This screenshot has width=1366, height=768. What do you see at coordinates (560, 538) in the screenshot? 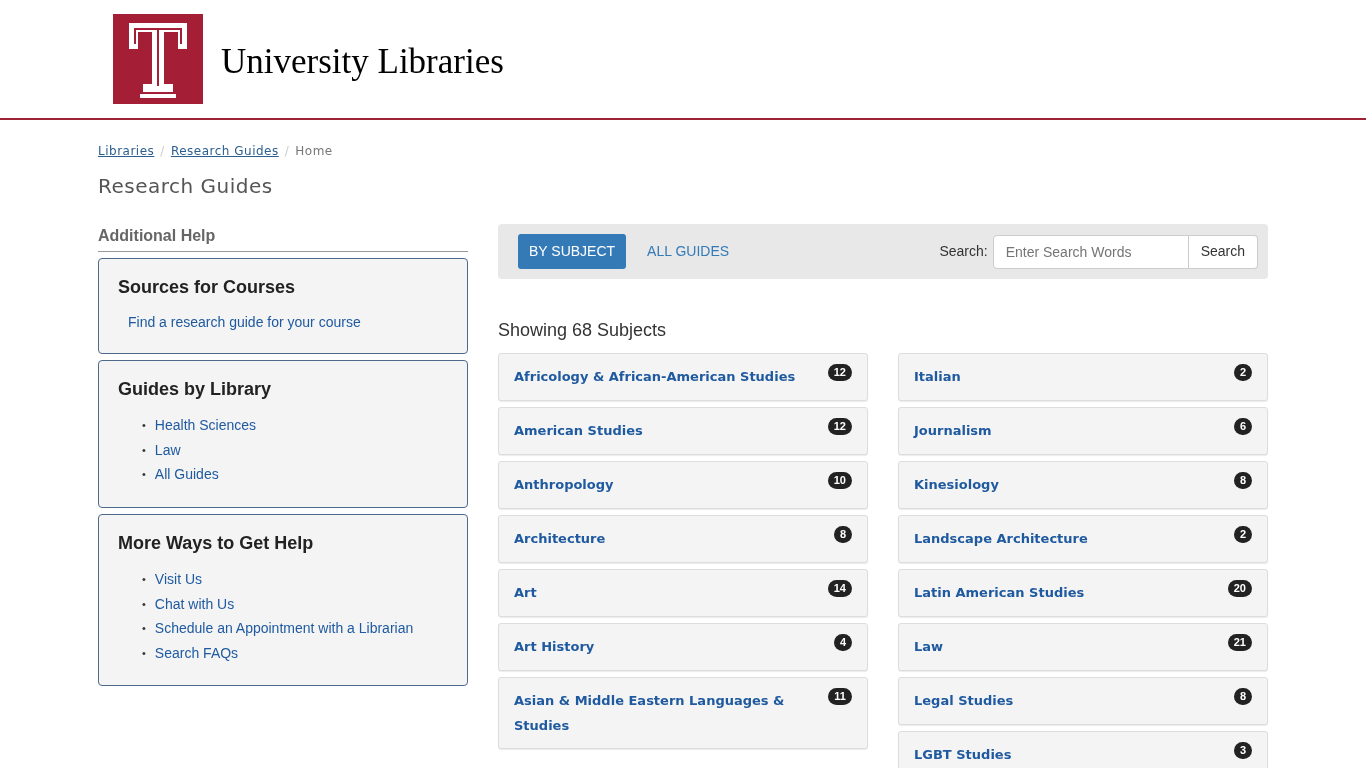
I see `subject-link: Architecture` at bounding box center [560, 538].